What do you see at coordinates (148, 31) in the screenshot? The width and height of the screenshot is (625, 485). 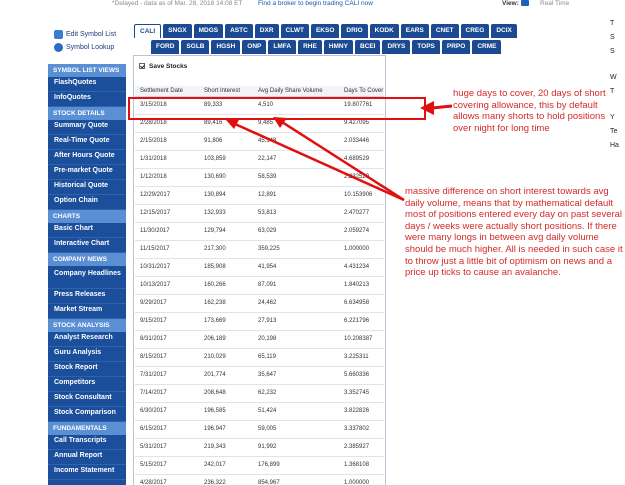 I see `tab-cali: CALI` at bounding box center [148, 31].